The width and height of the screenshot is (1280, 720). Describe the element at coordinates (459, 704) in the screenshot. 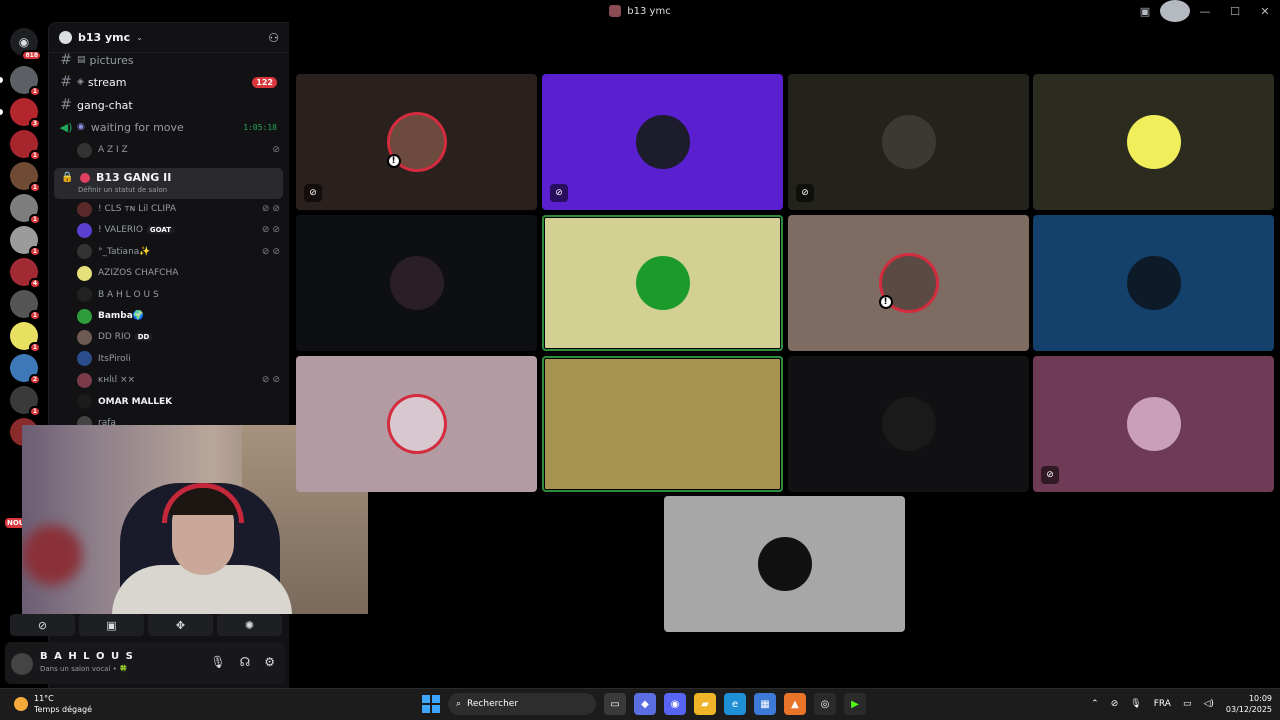

I see `search-icon: ⌕` at that location.